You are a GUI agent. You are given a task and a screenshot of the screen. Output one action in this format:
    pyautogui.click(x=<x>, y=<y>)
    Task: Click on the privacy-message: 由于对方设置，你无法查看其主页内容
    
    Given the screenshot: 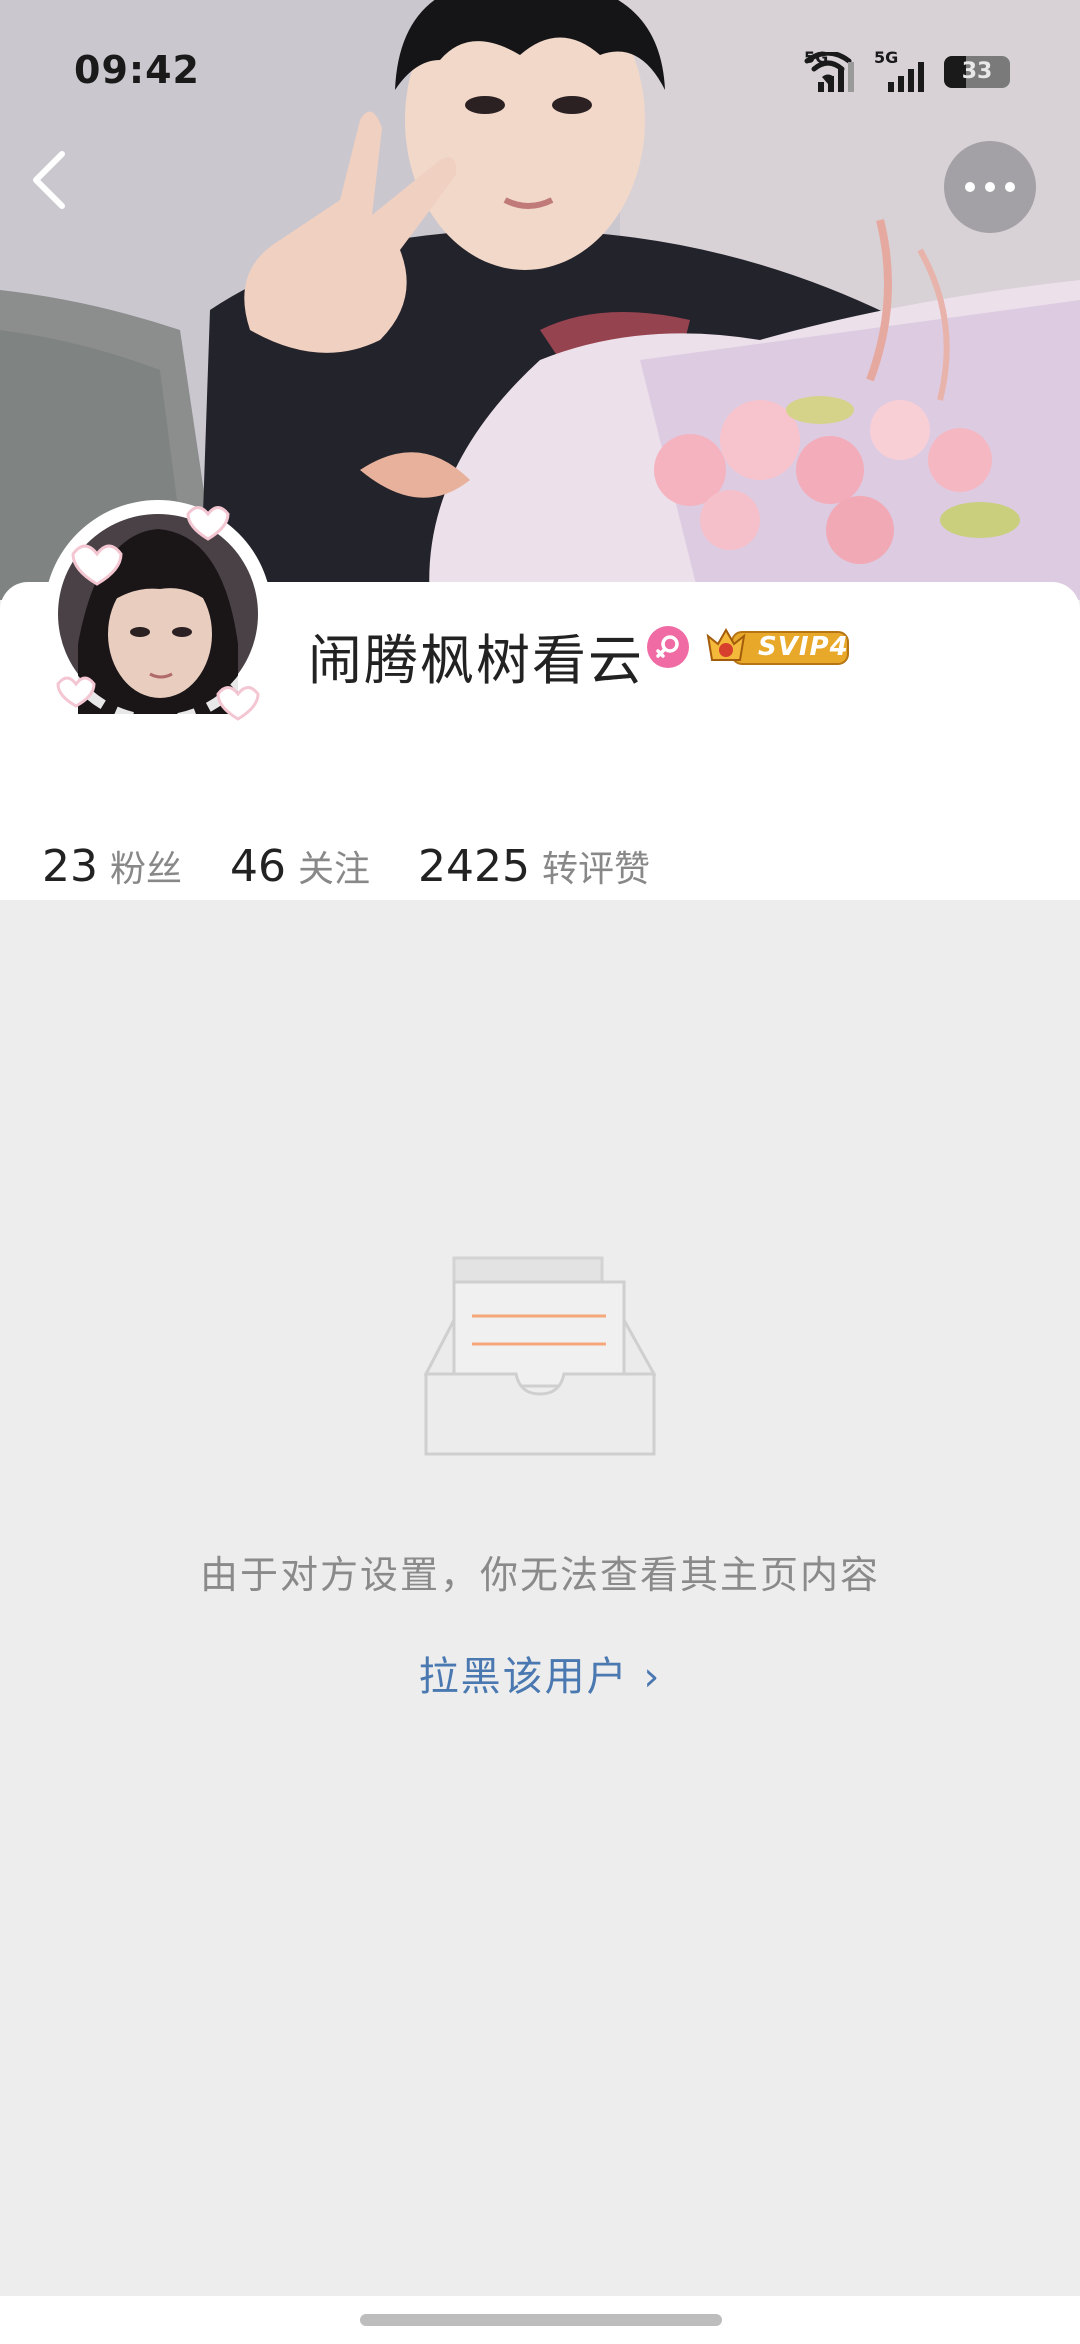 What is the action you would take?
    pyautogui.click(x=539, y=1575)
    